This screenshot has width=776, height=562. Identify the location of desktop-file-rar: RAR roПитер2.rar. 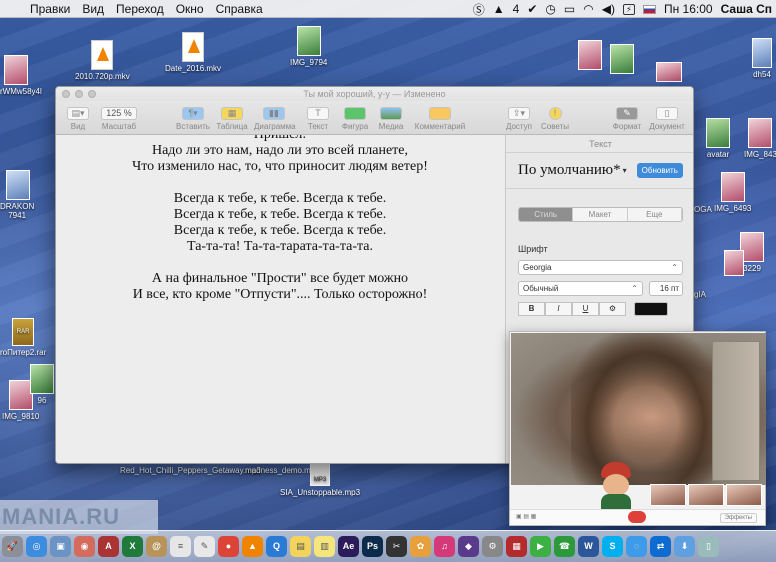
(23, 337).